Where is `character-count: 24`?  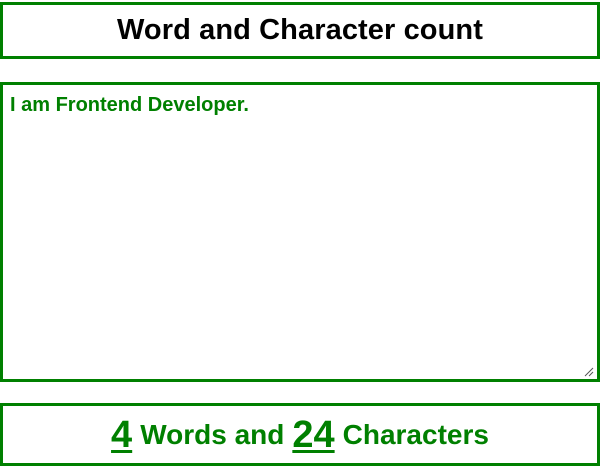 character-count: 24 is located at coordinates (313, 434).